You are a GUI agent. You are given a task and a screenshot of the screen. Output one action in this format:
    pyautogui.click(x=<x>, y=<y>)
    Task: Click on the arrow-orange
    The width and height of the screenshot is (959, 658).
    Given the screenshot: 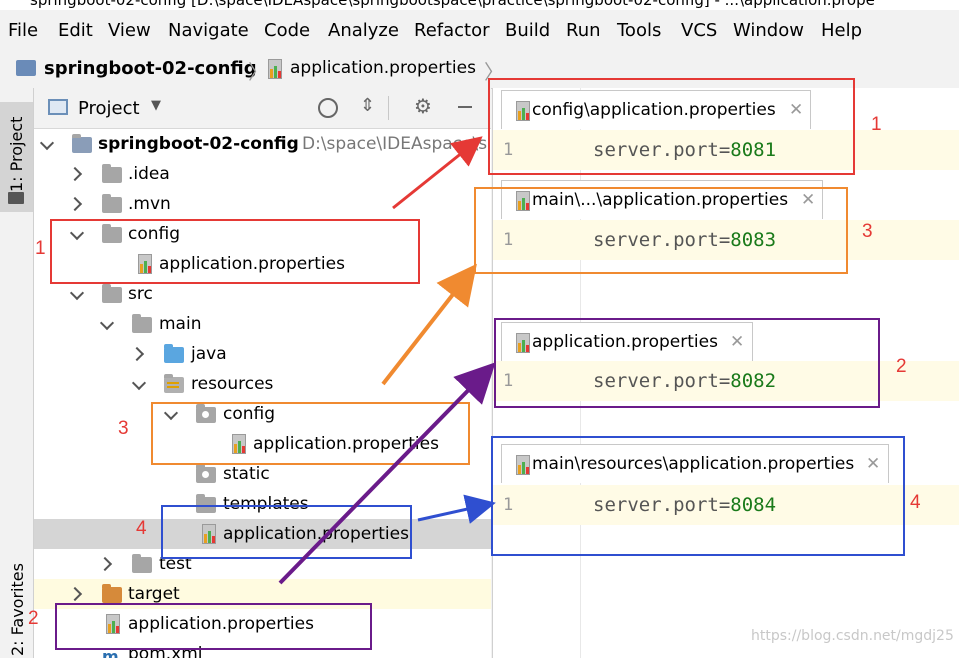 What is the action you would take?
    pyautogui.click(x=429, y=324)
    